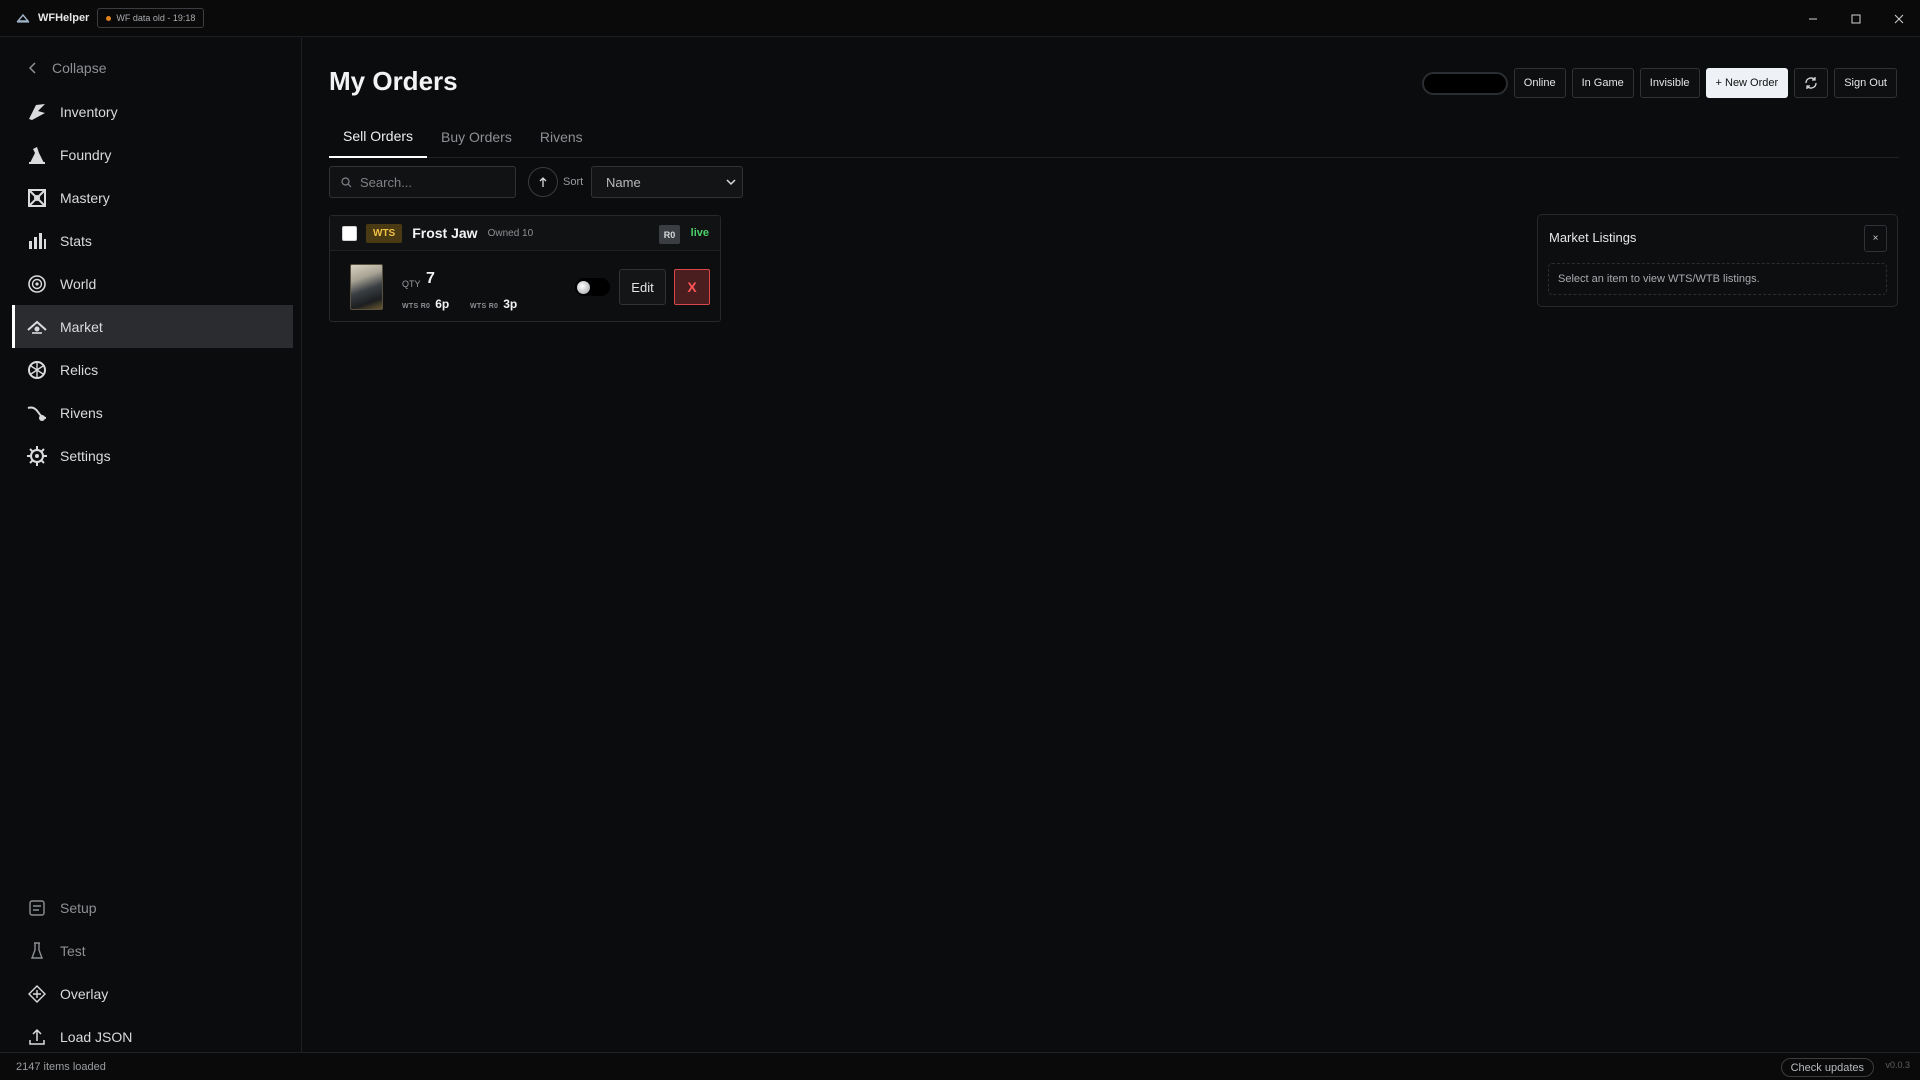  Describe the element at coordinates (561, 137) in the screenshot. I see `tab-rivens: Rivens` at that location.